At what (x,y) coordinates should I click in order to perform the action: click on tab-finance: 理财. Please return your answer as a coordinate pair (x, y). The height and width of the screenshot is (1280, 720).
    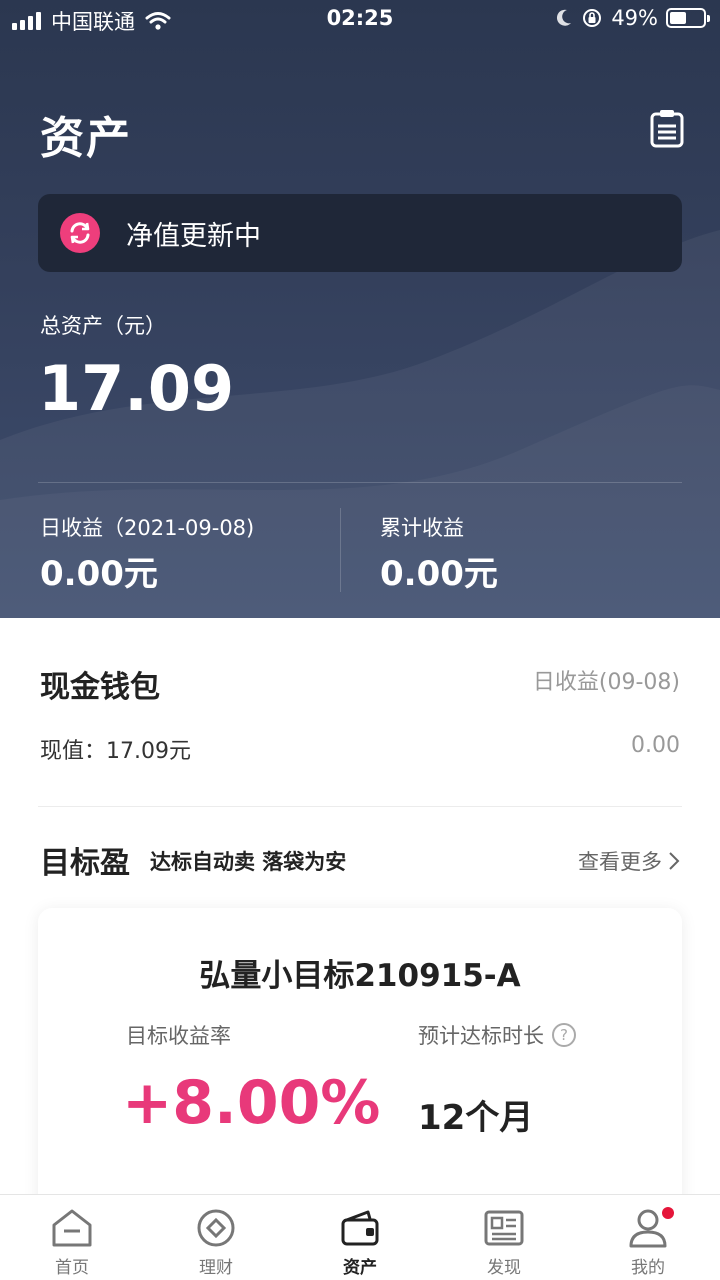
    Looking at the image, I should click on (216, 1237).